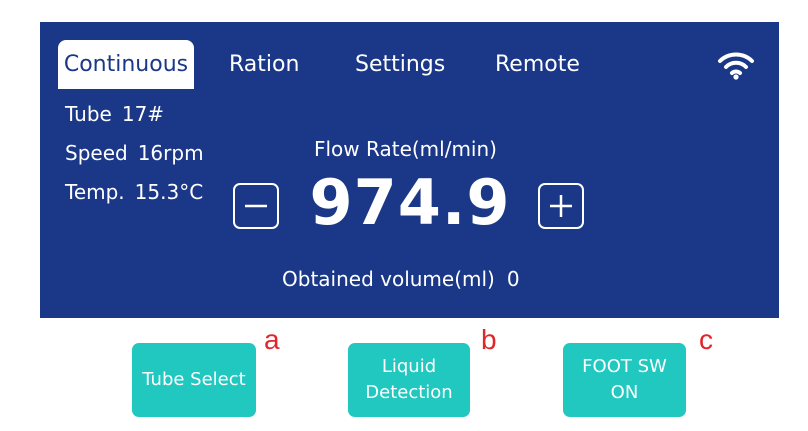 The height and width of the screenshot is (431, 808). I want to click on minus-icon, so click(256, 206).